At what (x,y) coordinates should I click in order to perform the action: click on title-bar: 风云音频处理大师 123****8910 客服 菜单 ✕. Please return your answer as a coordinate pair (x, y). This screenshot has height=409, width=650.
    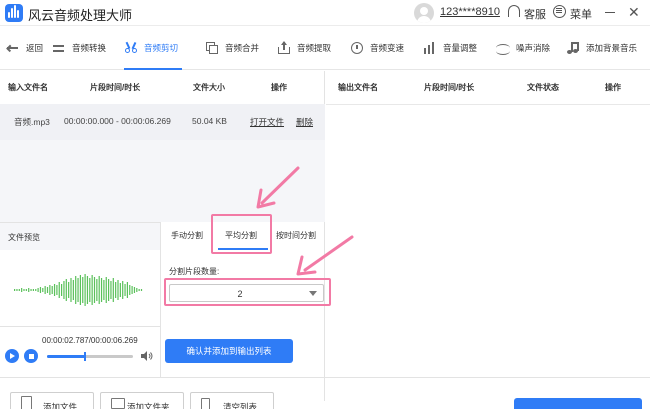
    Looking at the image, I should click on (325, 13).